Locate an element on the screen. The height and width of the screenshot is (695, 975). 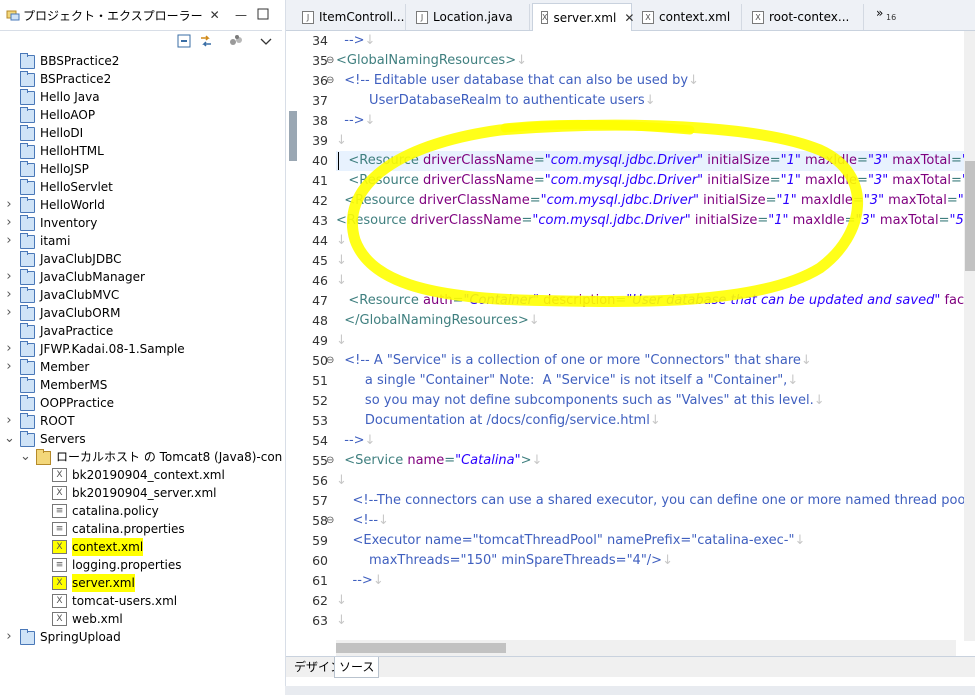
tree-item: MemberMS is located at coordinates (141, 385).